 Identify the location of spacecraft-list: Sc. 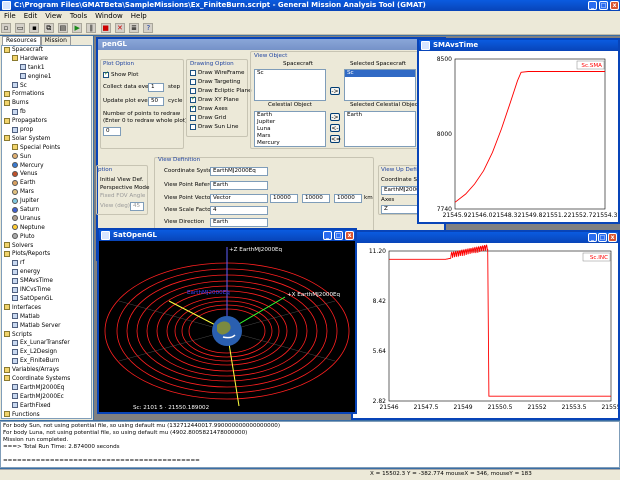
(290, 85).